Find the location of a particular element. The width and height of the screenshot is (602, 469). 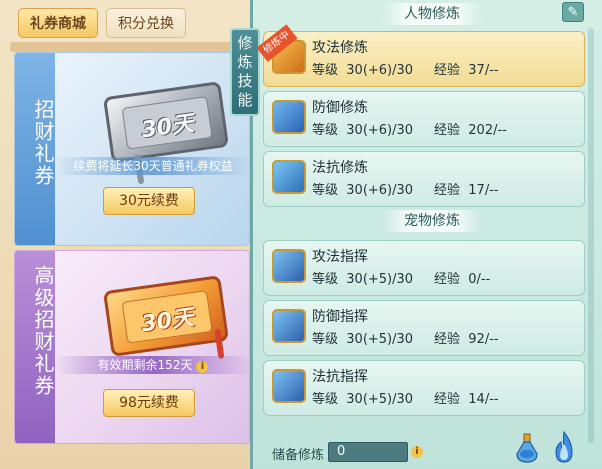

silver-ticket-icon: 30天 is located at coordinates (166, 133).